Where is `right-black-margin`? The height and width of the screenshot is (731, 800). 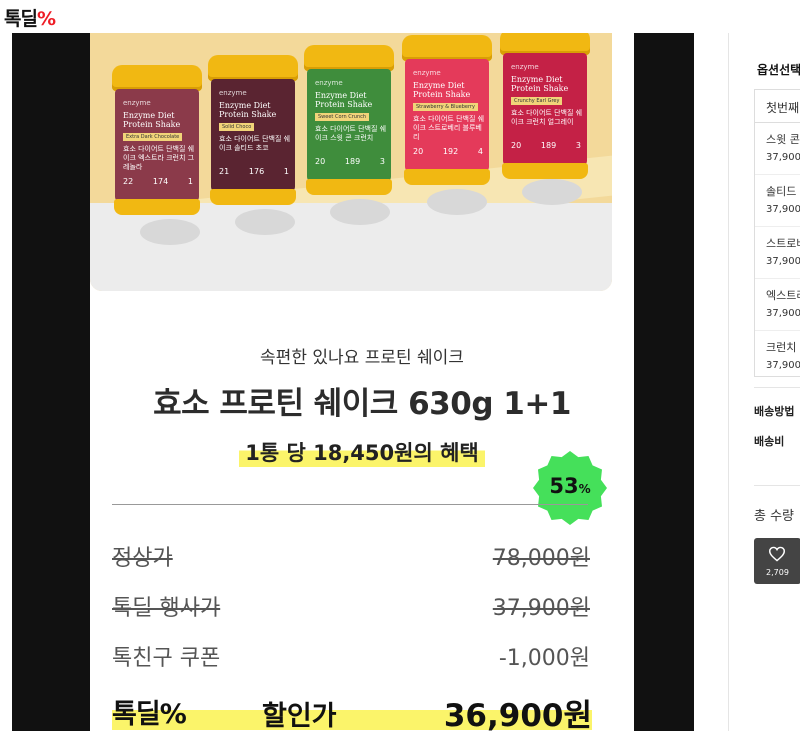 right-black-margin is located at coordinates (664, 382).